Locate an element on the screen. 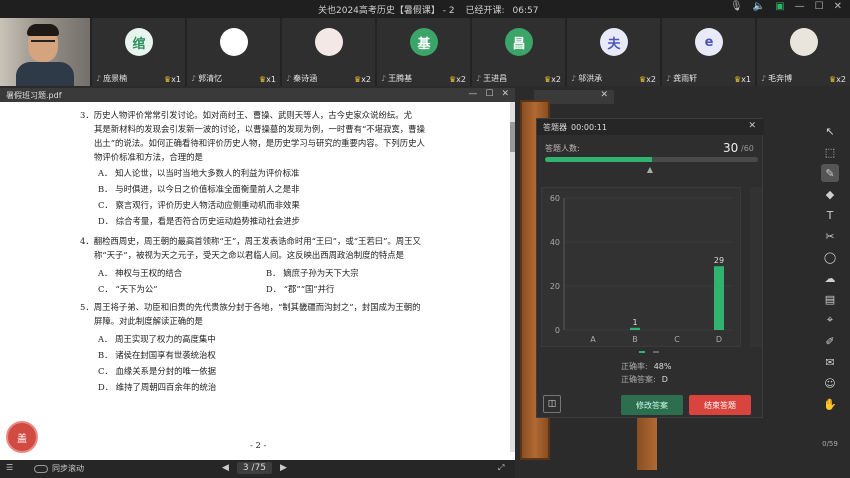  pdf-text-line: C． 察言观行，评价历史人物活动应侧重动机而非效果 is located at coordinates (199, 205).